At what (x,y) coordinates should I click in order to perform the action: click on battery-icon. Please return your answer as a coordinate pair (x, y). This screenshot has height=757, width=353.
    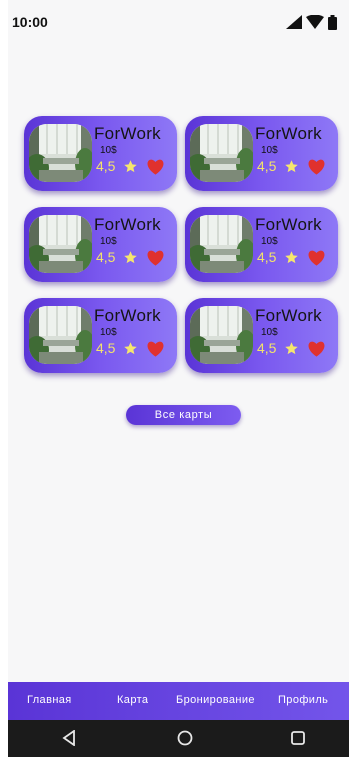
    Looking at the image, I should click on (332, 22).